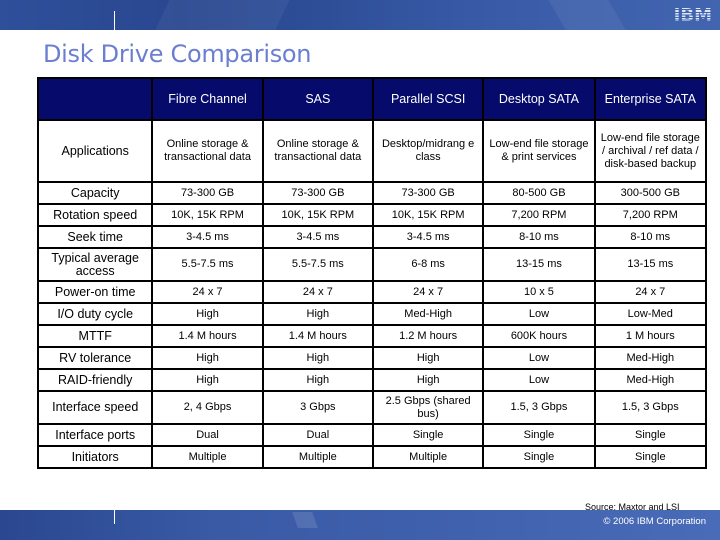 The height and width of the screenshot is (540, 720). Describe the element at coordinates (95, 407) in the screenshot. I see `row-label: Interface speed` at that location.